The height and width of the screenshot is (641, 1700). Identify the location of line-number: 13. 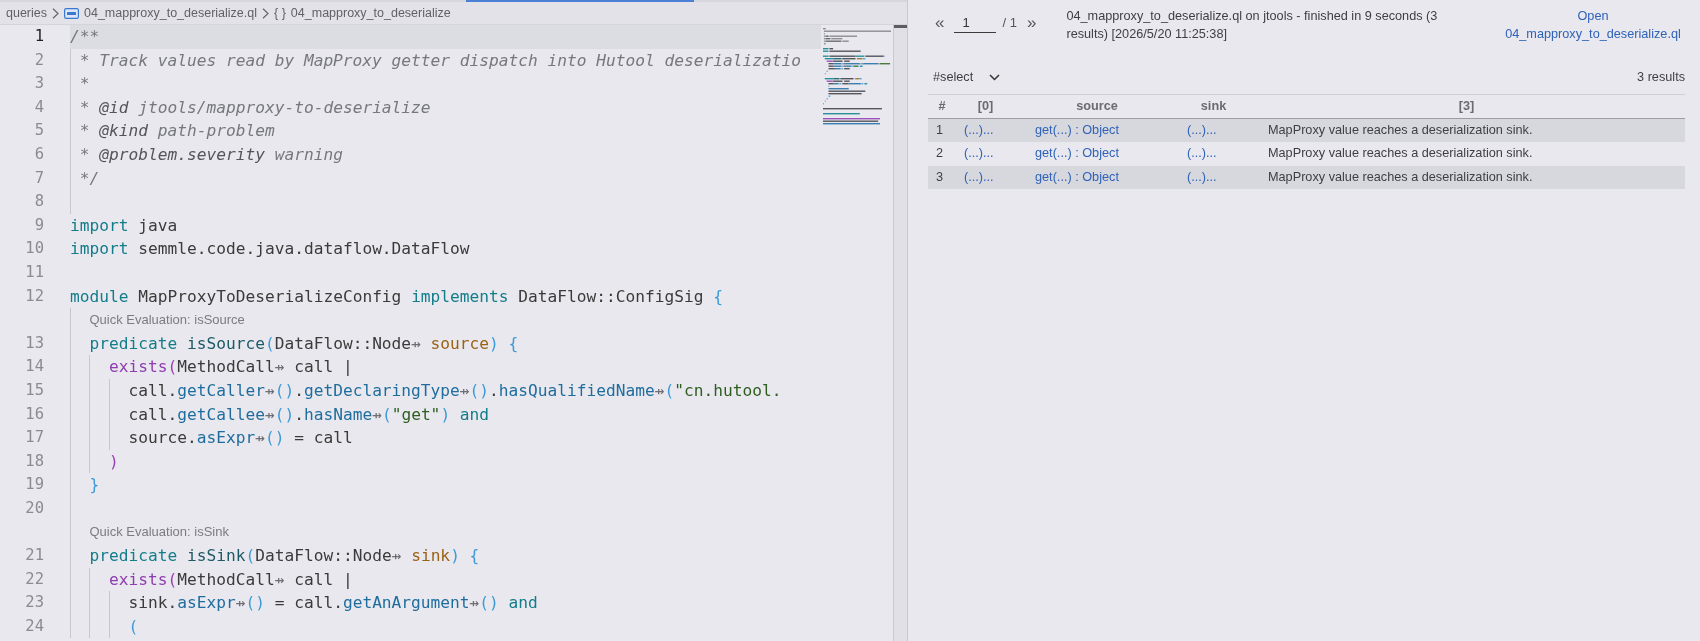
(34, 343).